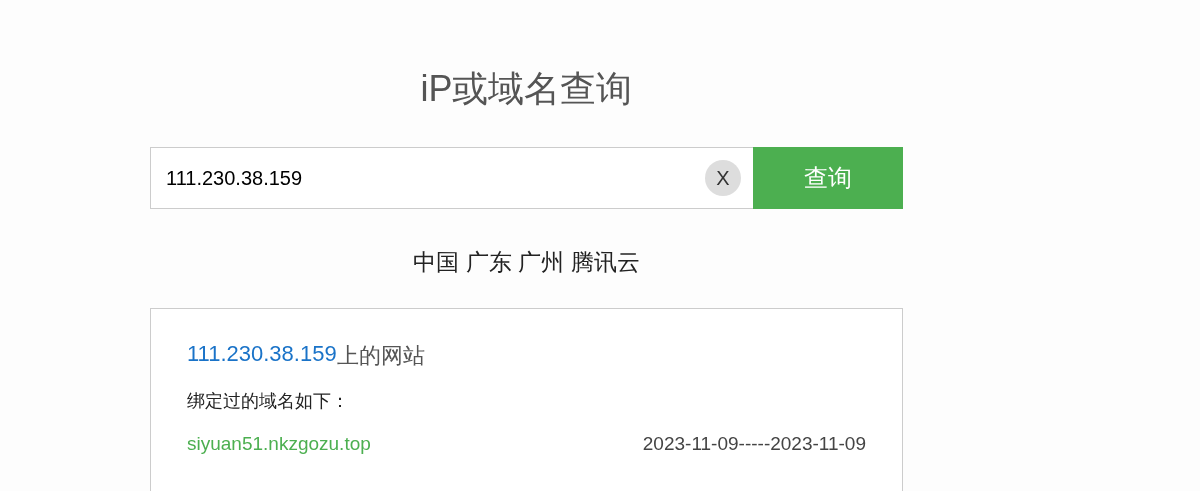 The image size is (1200, 491). I want to click on location-text: 中国 广东 广州 腾讯云, so click(526, 262).